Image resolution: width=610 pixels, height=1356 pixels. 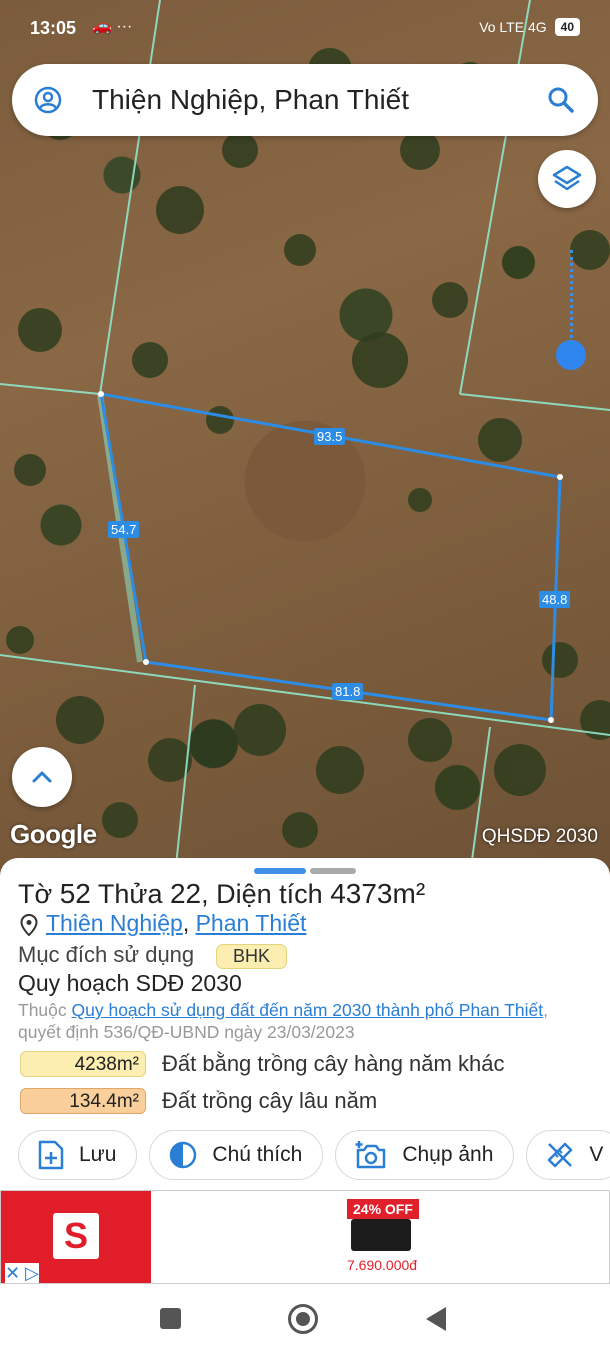 What do you see at coordinates (348, 691) in the screenshot?
I see `edge-length-bottom: 81.8` at bounding box center [348, 691].